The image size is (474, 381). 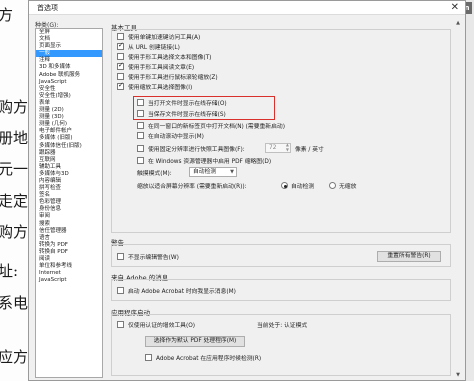 I want to click on sidebar-item: 语言, so click(x=69, y=238).